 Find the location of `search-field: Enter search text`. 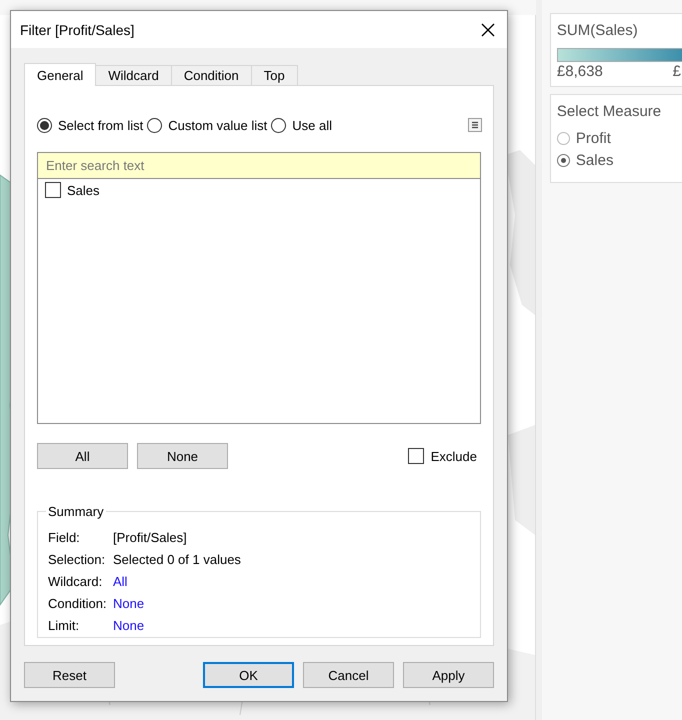

search-field: Enter search text is located at coordinates (259, 166).